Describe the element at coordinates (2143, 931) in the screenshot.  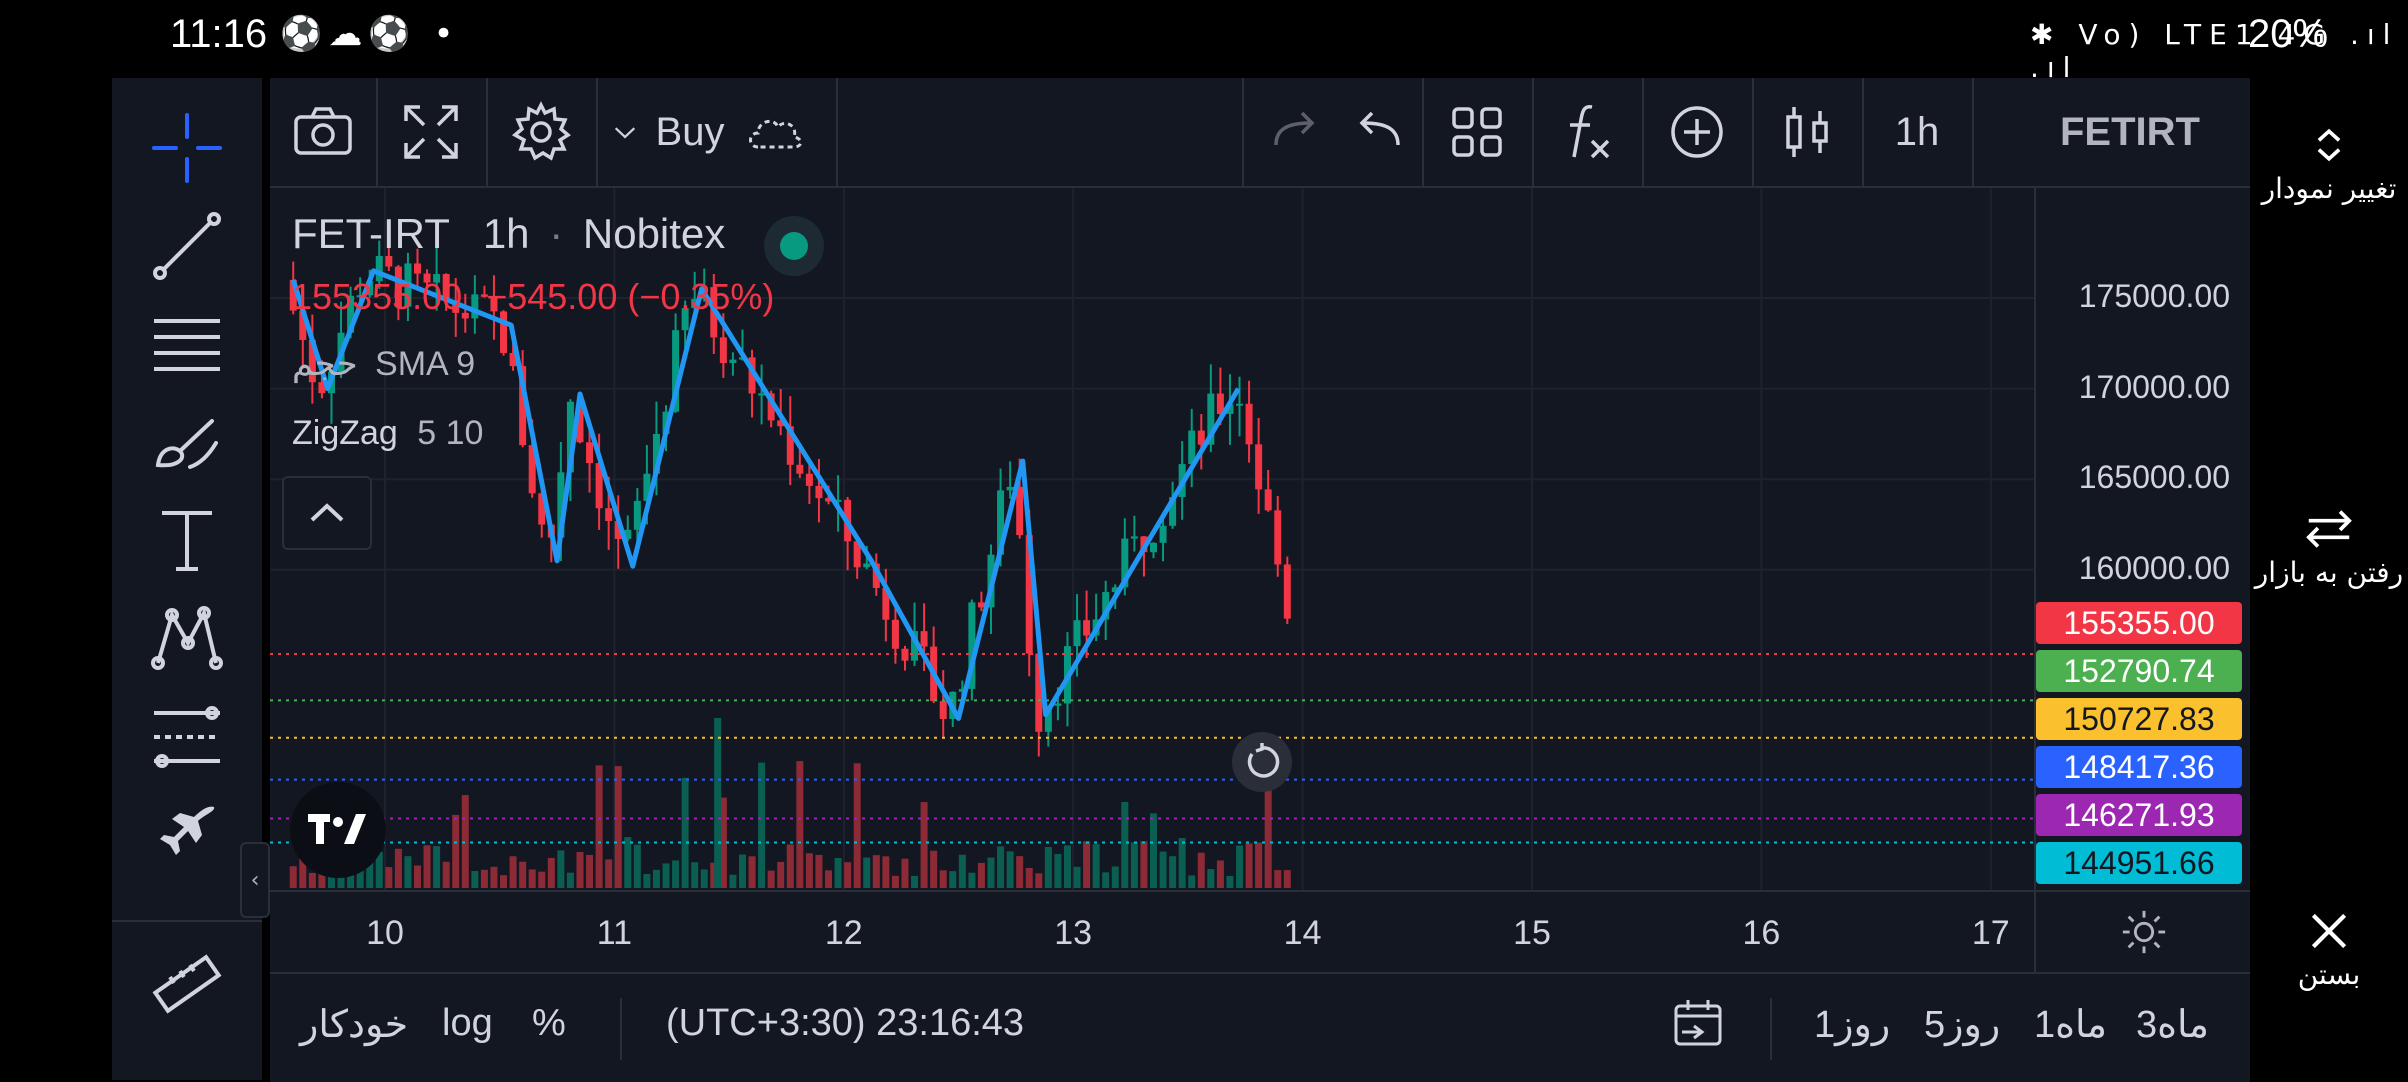
I see `axis-settings-button` at that location.